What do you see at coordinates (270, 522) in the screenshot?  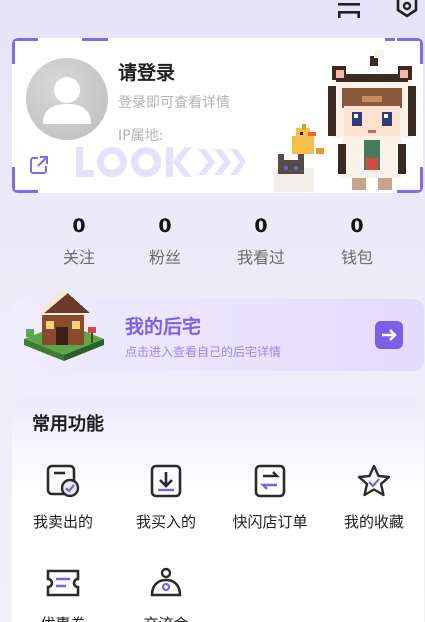 I see `fn-label: 快闪店订单` at bounding box center [270, 522].